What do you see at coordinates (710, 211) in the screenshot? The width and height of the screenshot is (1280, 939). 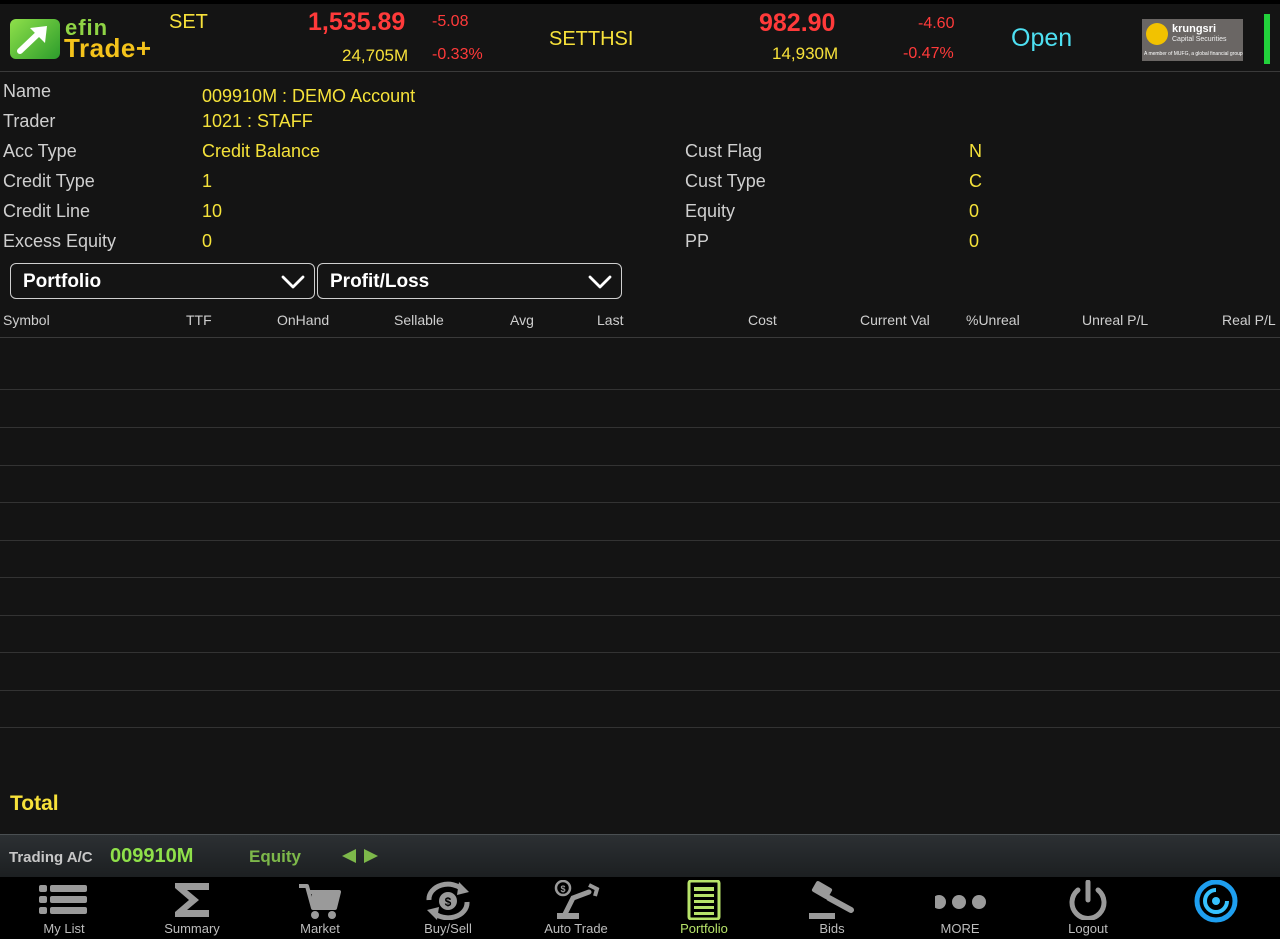 I see `equity-label: Equity` at bounding box center [710, 211].